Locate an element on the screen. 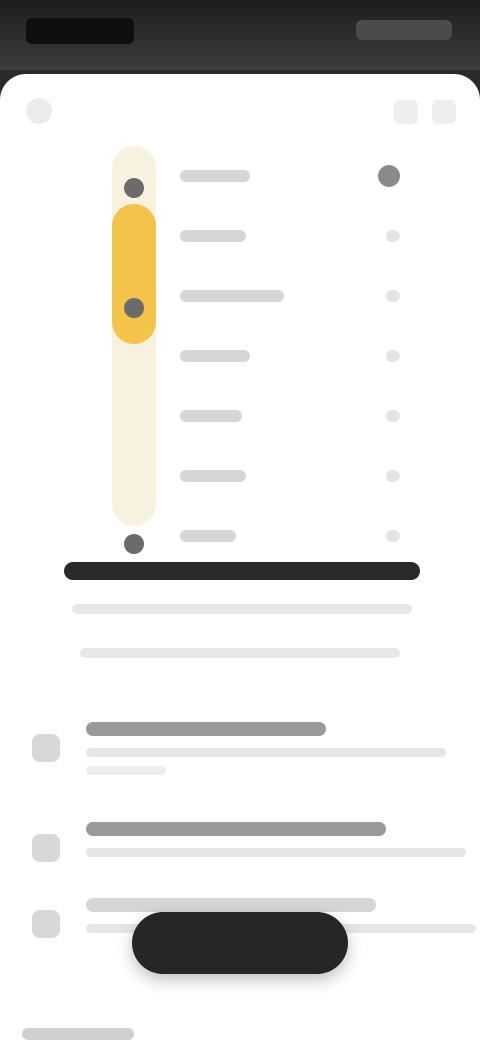 The height and width of the screenshot is (1040, 480). header-actions is located at coordinates (408, 112).